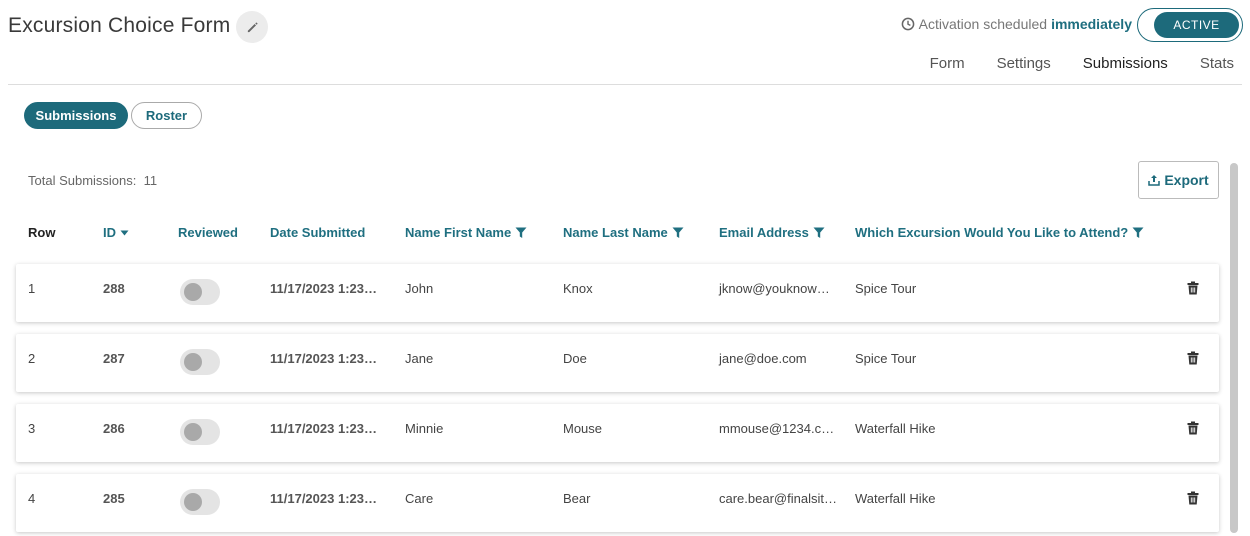 The height and width of the screenshot is (536, 1250). What do you see at coordinates (983, 24) in the screenshot?
I see `activation-label: Activation scheduled` at bounding box center [983, 24].